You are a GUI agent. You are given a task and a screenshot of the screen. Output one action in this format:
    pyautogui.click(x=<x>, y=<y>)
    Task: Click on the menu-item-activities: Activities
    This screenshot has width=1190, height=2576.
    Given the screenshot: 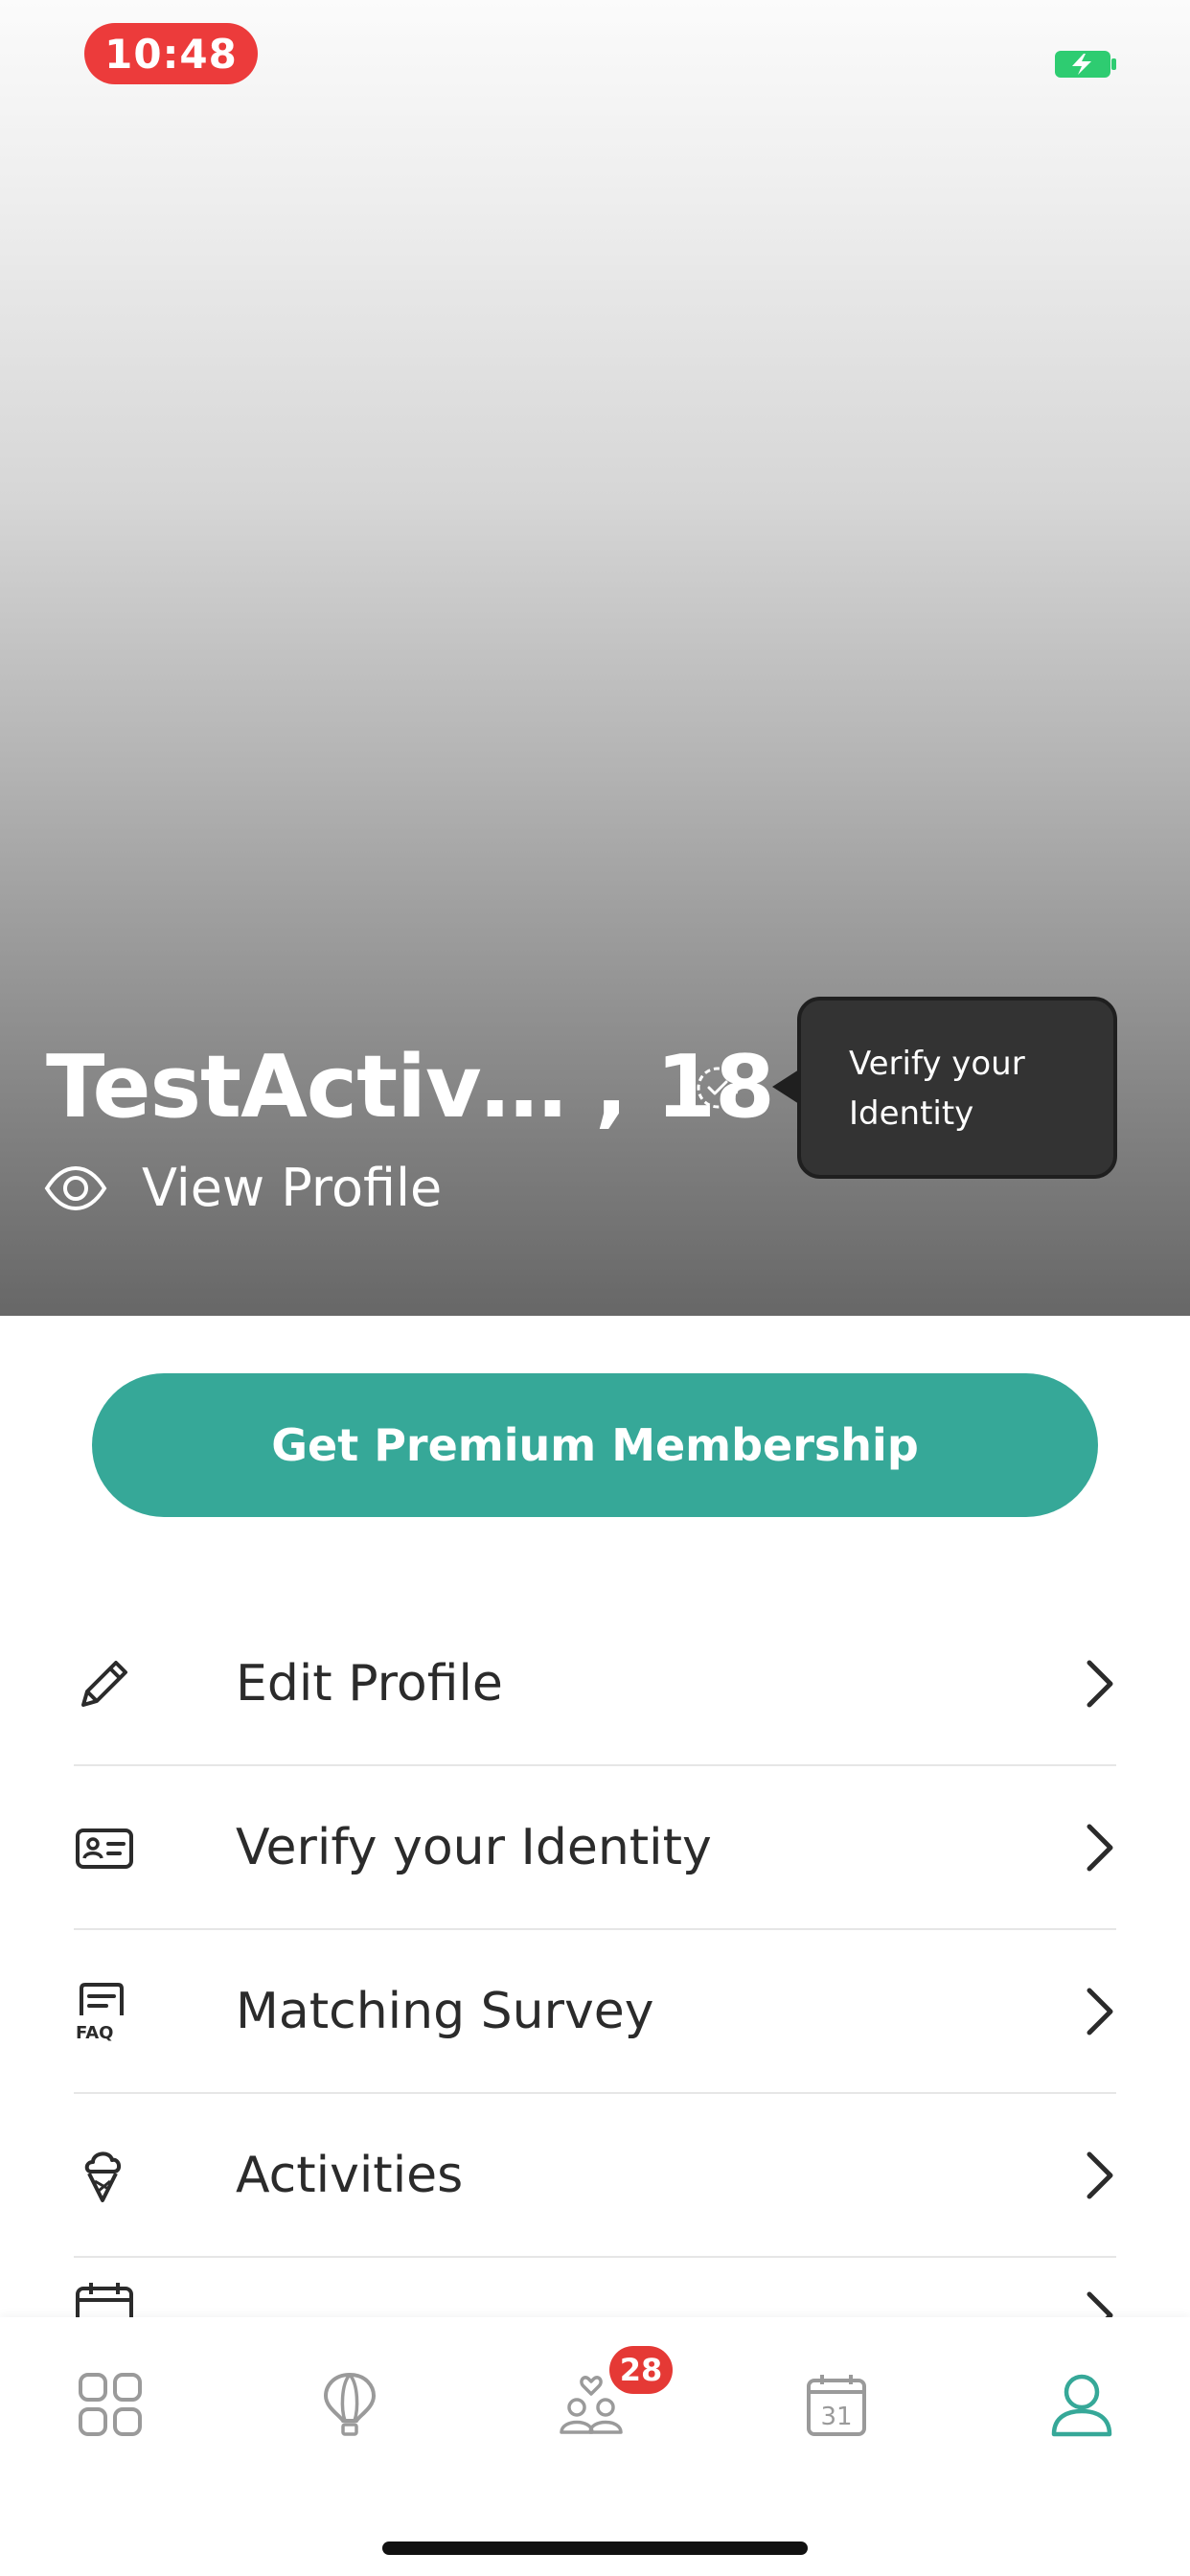 What is the action you would take?
    pyautogui.click(x=595, y=2176)
    